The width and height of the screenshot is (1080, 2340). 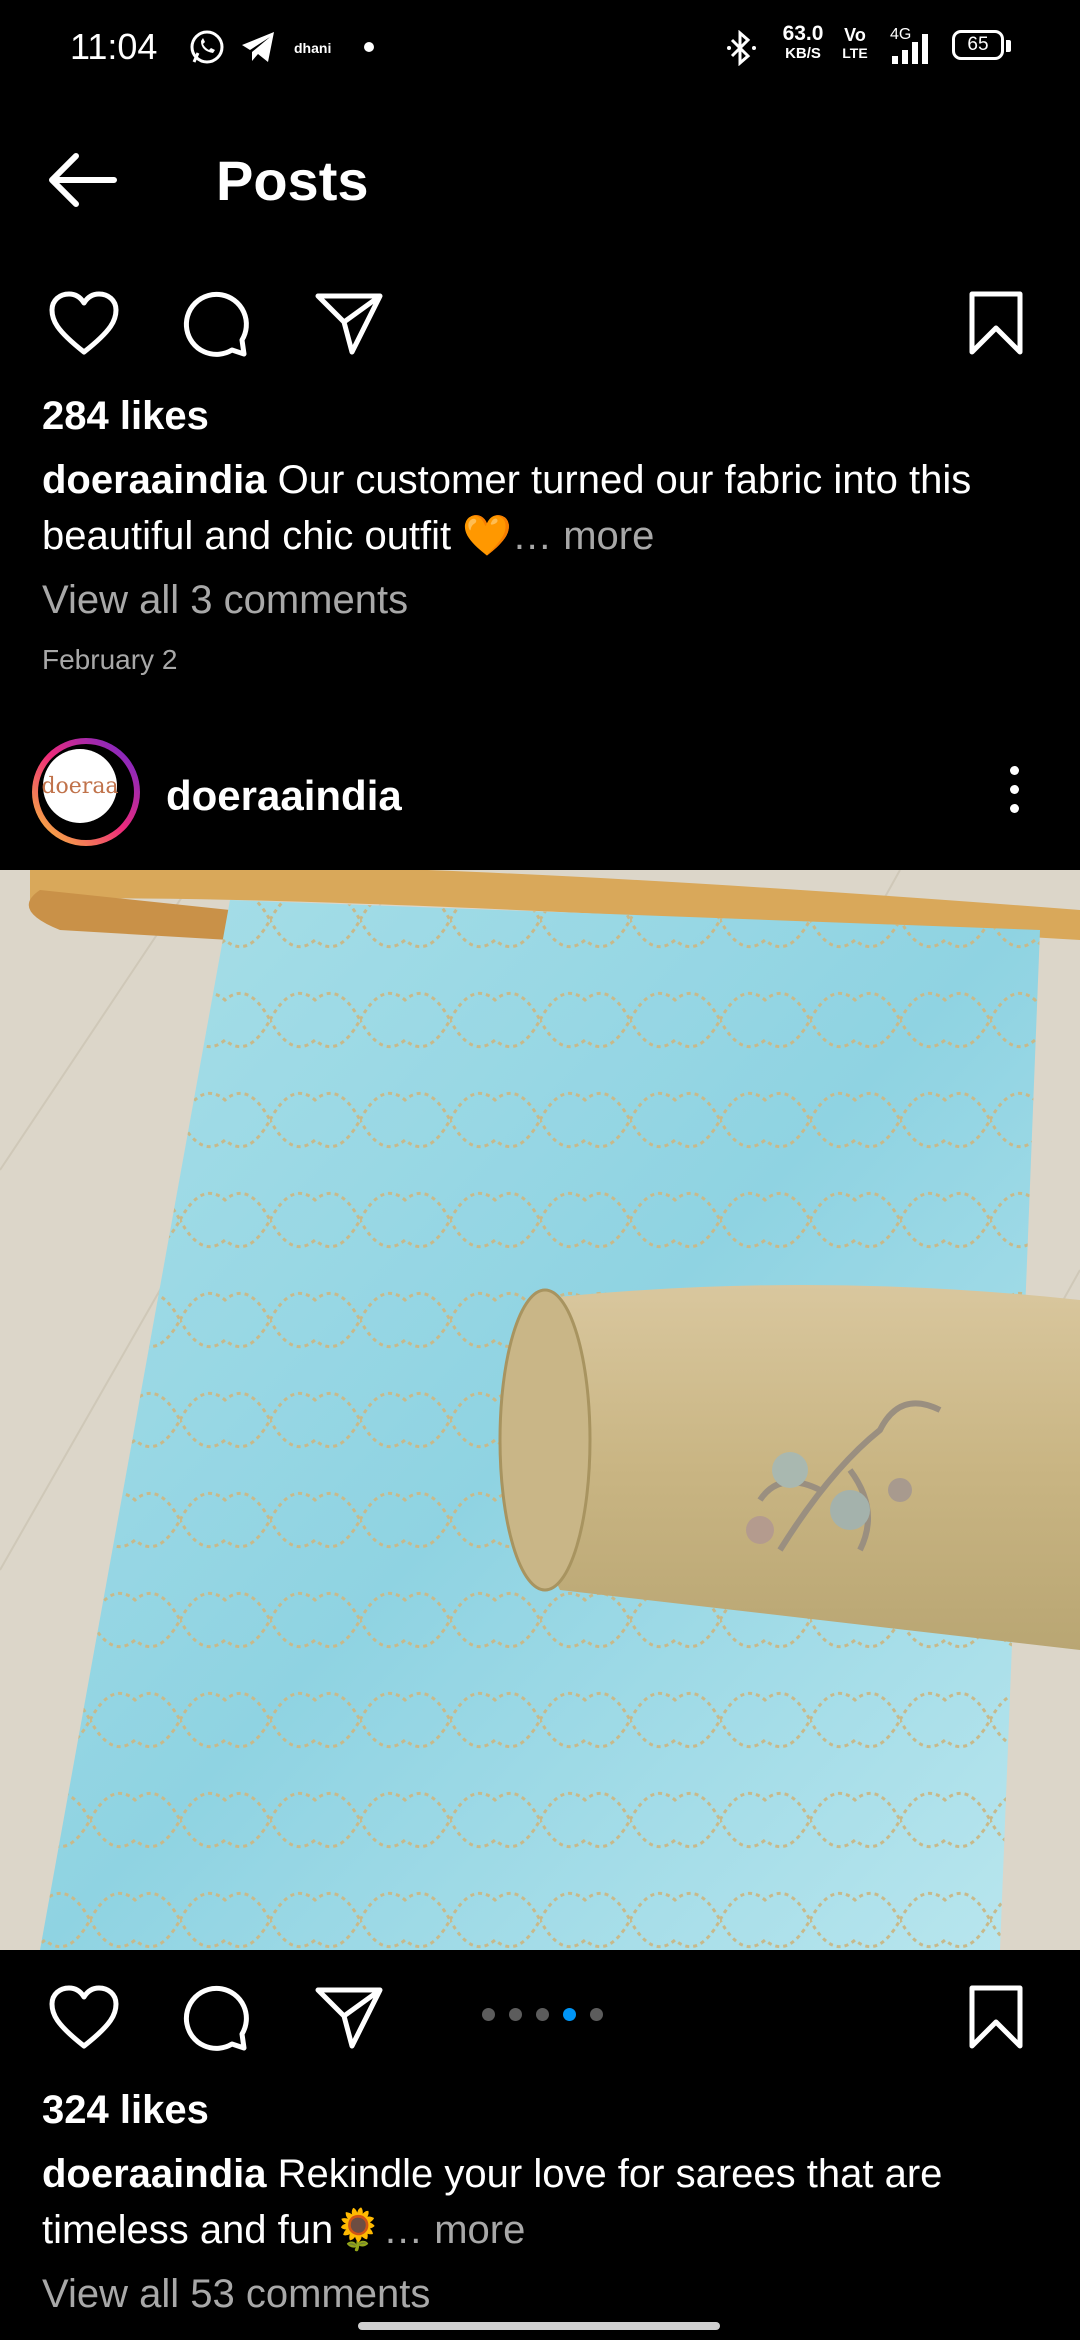 I want to click on battery-tip, so click(x=1008, y=46).